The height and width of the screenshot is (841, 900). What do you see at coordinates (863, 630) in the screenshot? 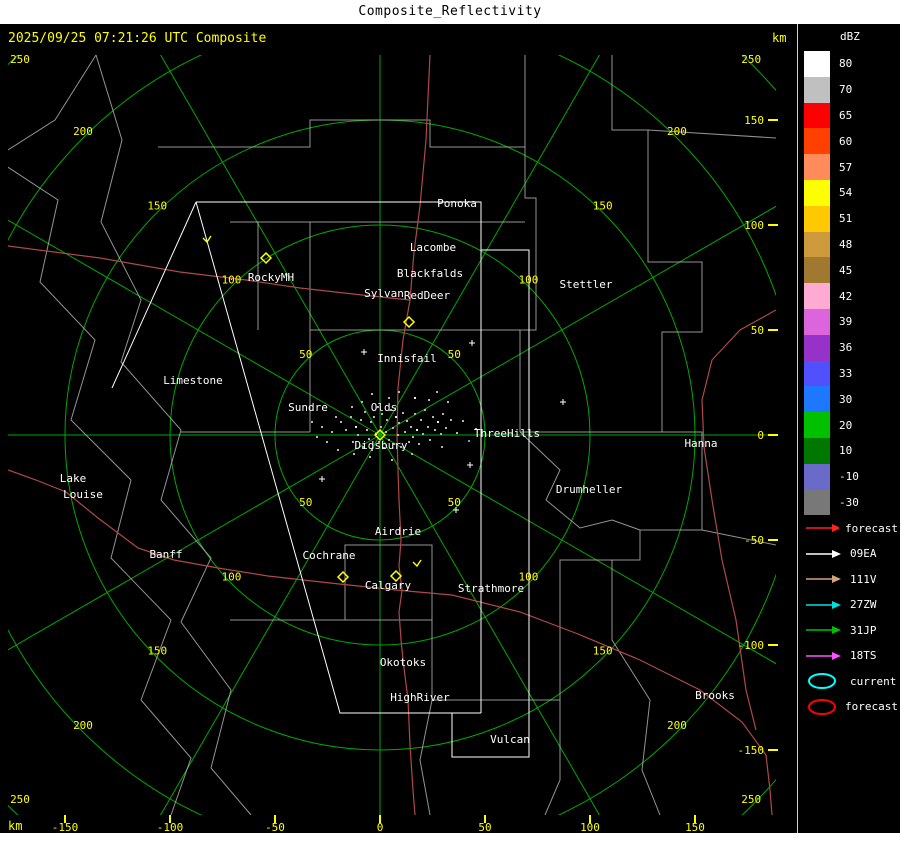
I see `legend-item-label: 31JP` at bounding box center [863, 630].